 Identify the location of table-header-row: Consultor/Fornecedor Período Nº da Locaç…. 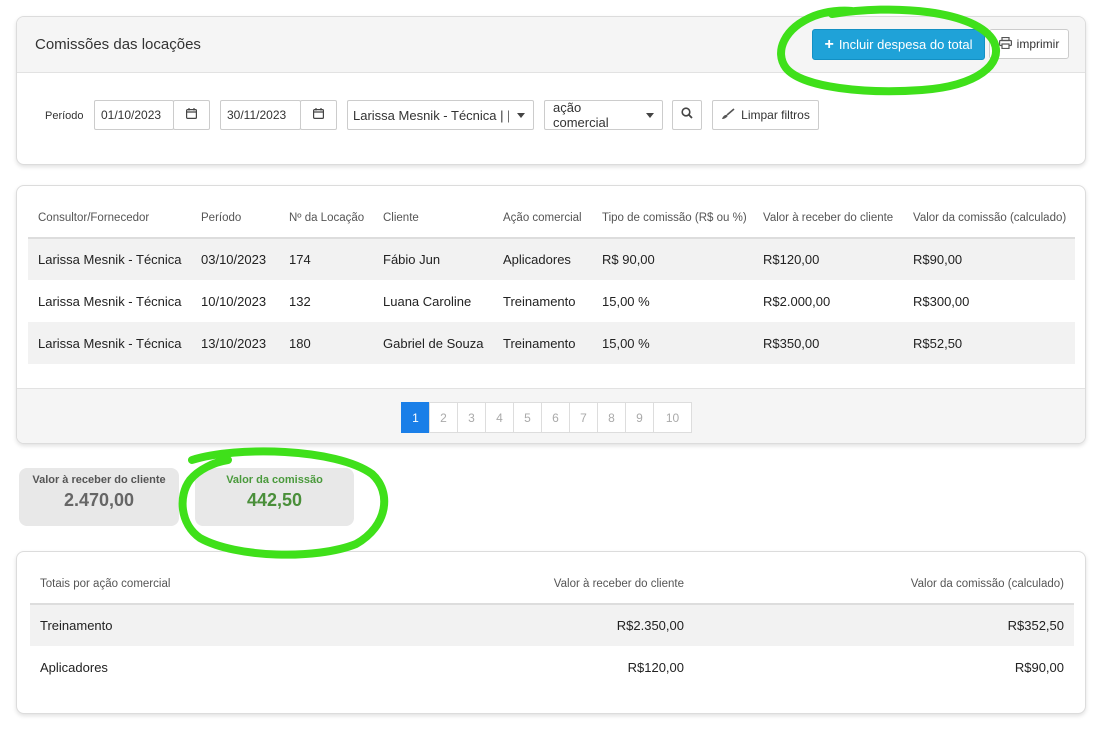
(551, 219).